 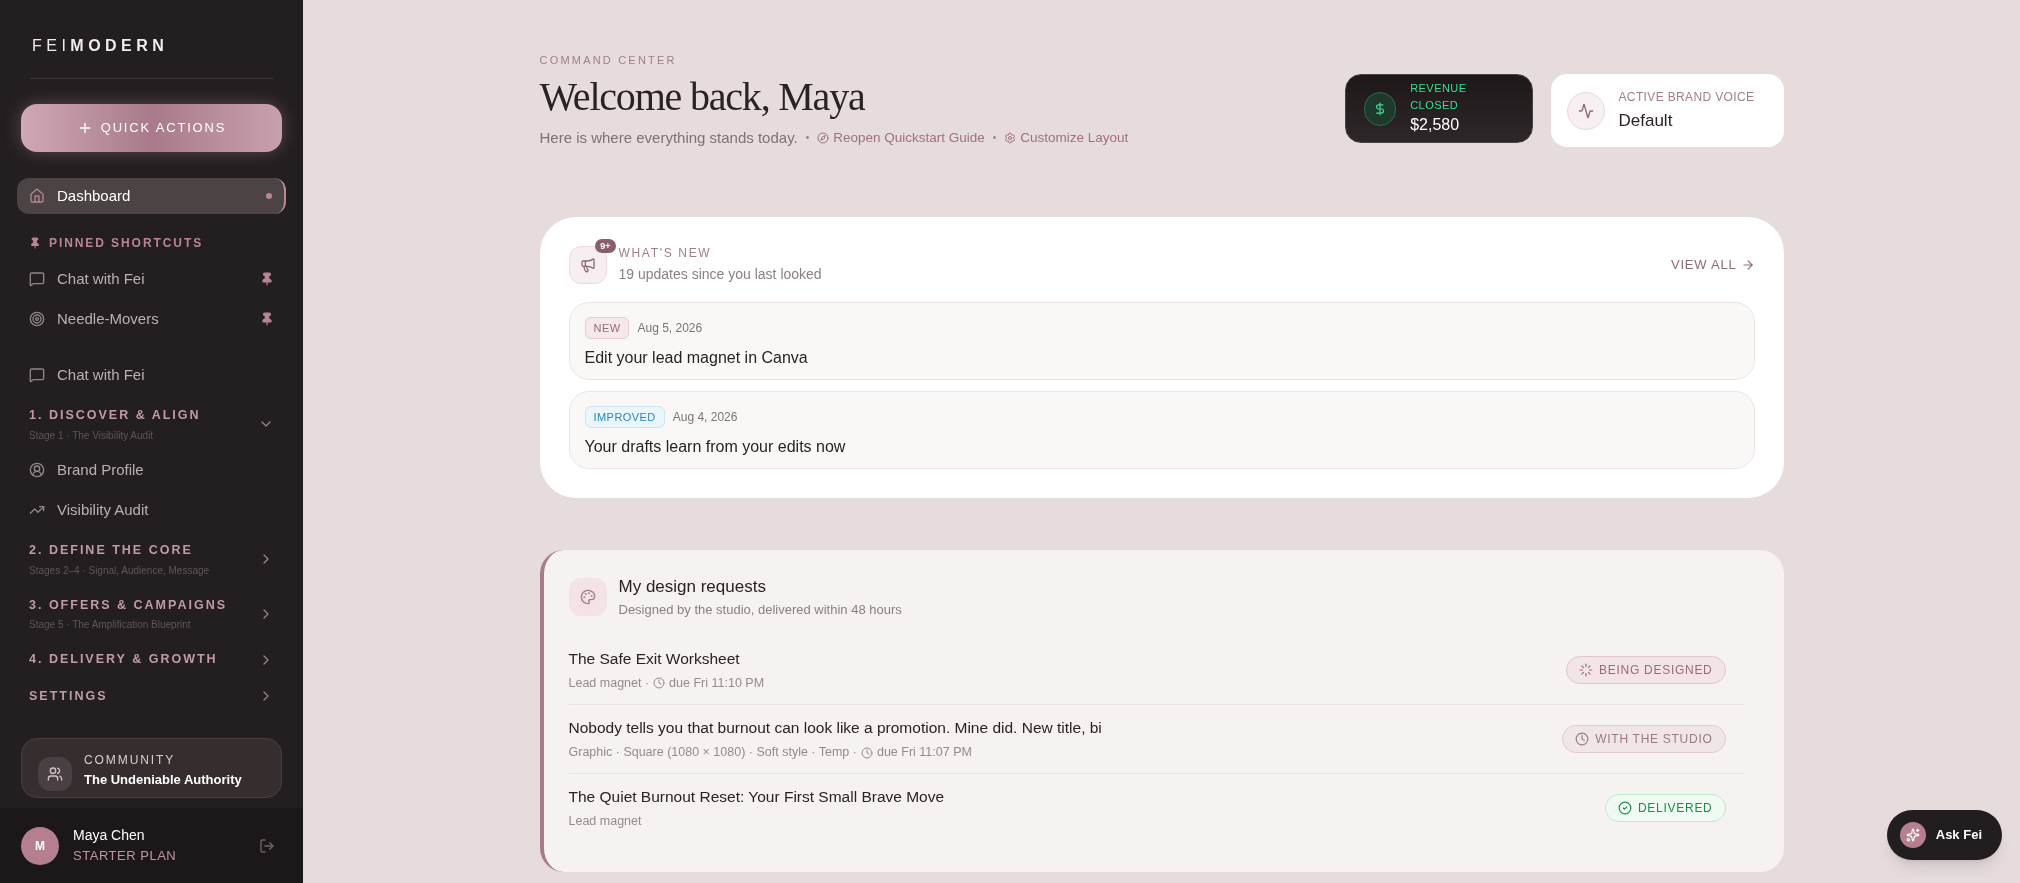 I want to click on section-header: SETTINGS, so click(x=151, y=696).